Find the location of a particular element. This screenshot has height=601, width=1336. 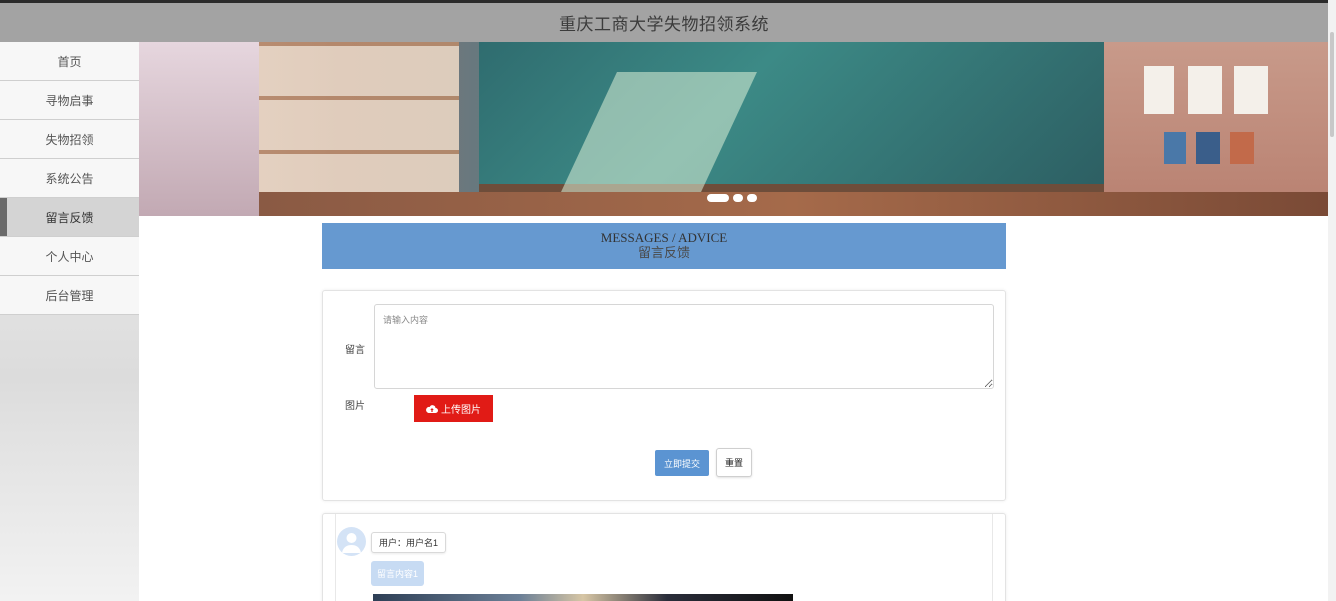

sidebar-item-profile: 个人中心 is located at coordinates (69, 256).